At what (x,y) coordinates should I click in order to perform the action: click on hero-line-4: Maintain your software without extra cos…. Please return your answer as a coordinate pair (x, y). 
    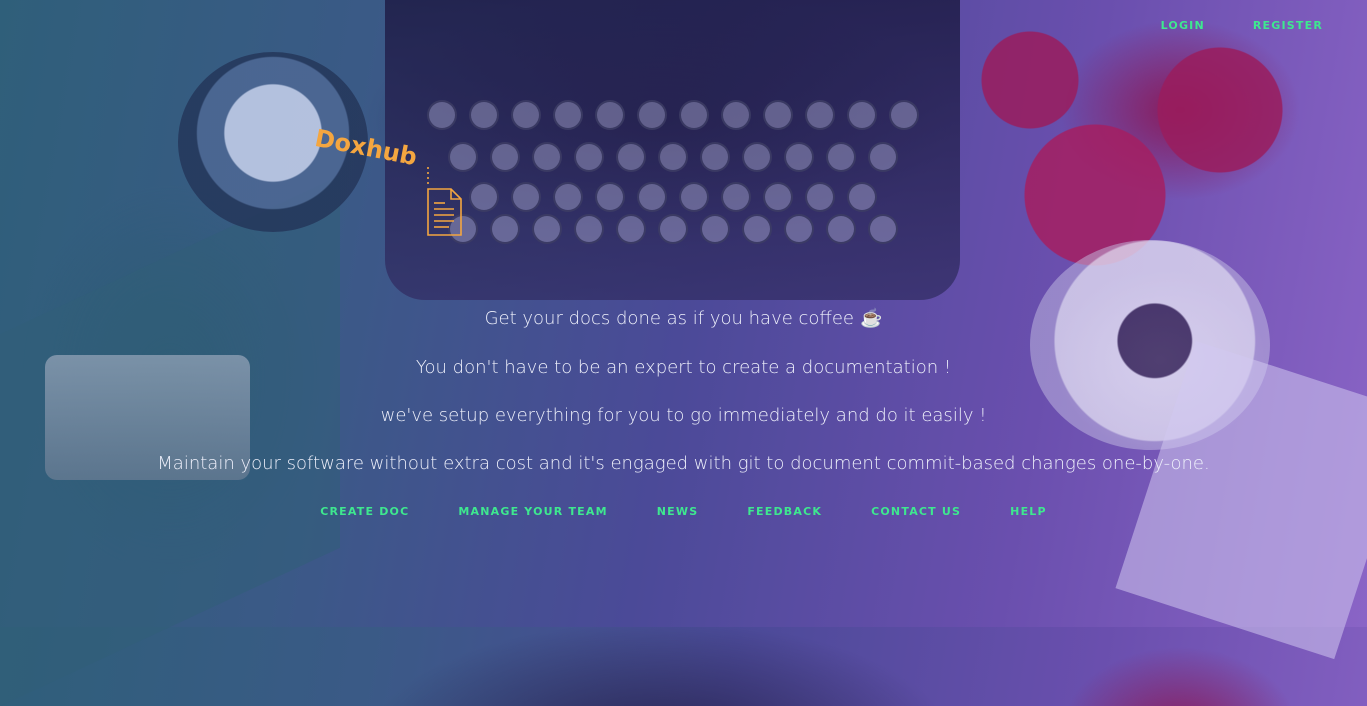
    Looking at the image, I should click on (683, 463).